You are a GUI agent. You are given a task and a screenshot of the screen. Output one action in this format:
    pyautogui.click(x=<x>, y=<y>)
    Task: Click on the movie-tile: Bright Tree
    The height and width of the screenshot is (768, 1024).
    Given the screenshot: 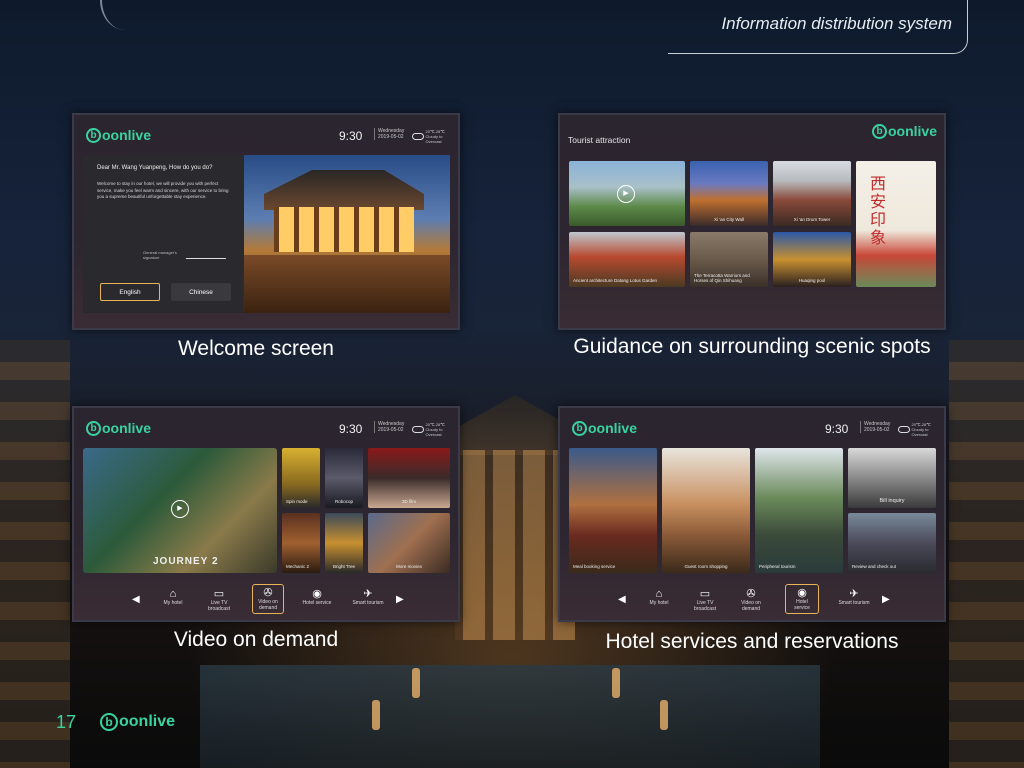 What is the action you would take?
    pyautogui.click(x=344, y=543)
    